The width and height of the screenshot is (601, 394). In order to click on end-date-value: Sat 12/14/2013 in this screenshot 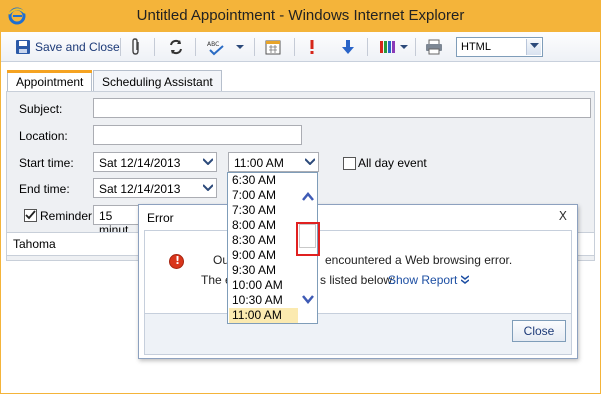, I will do `click(140, 189)`.